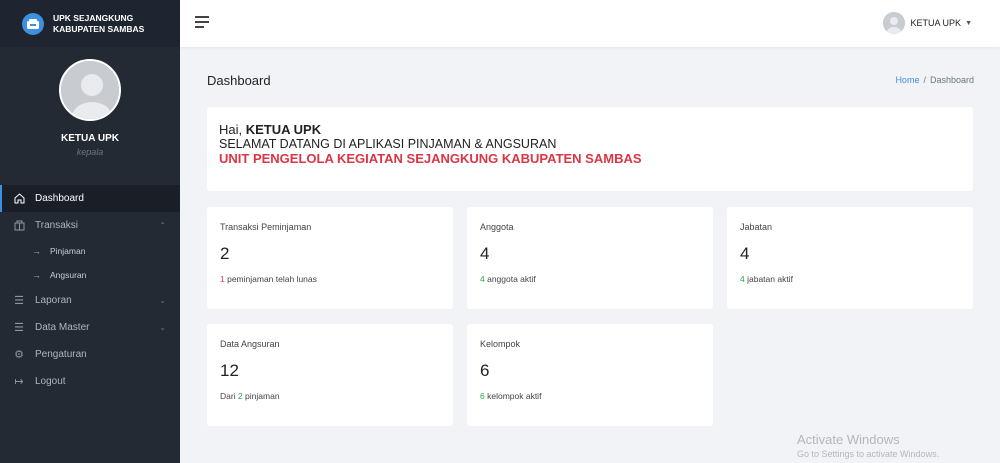 The width and height of the screenshot is (1000, 463). What do you see at coordinates (590, 258) in the screenshot?
I see `stat-card-anggota: Anggota 4 4 anggota aktif` at bounding box center [590, 258].